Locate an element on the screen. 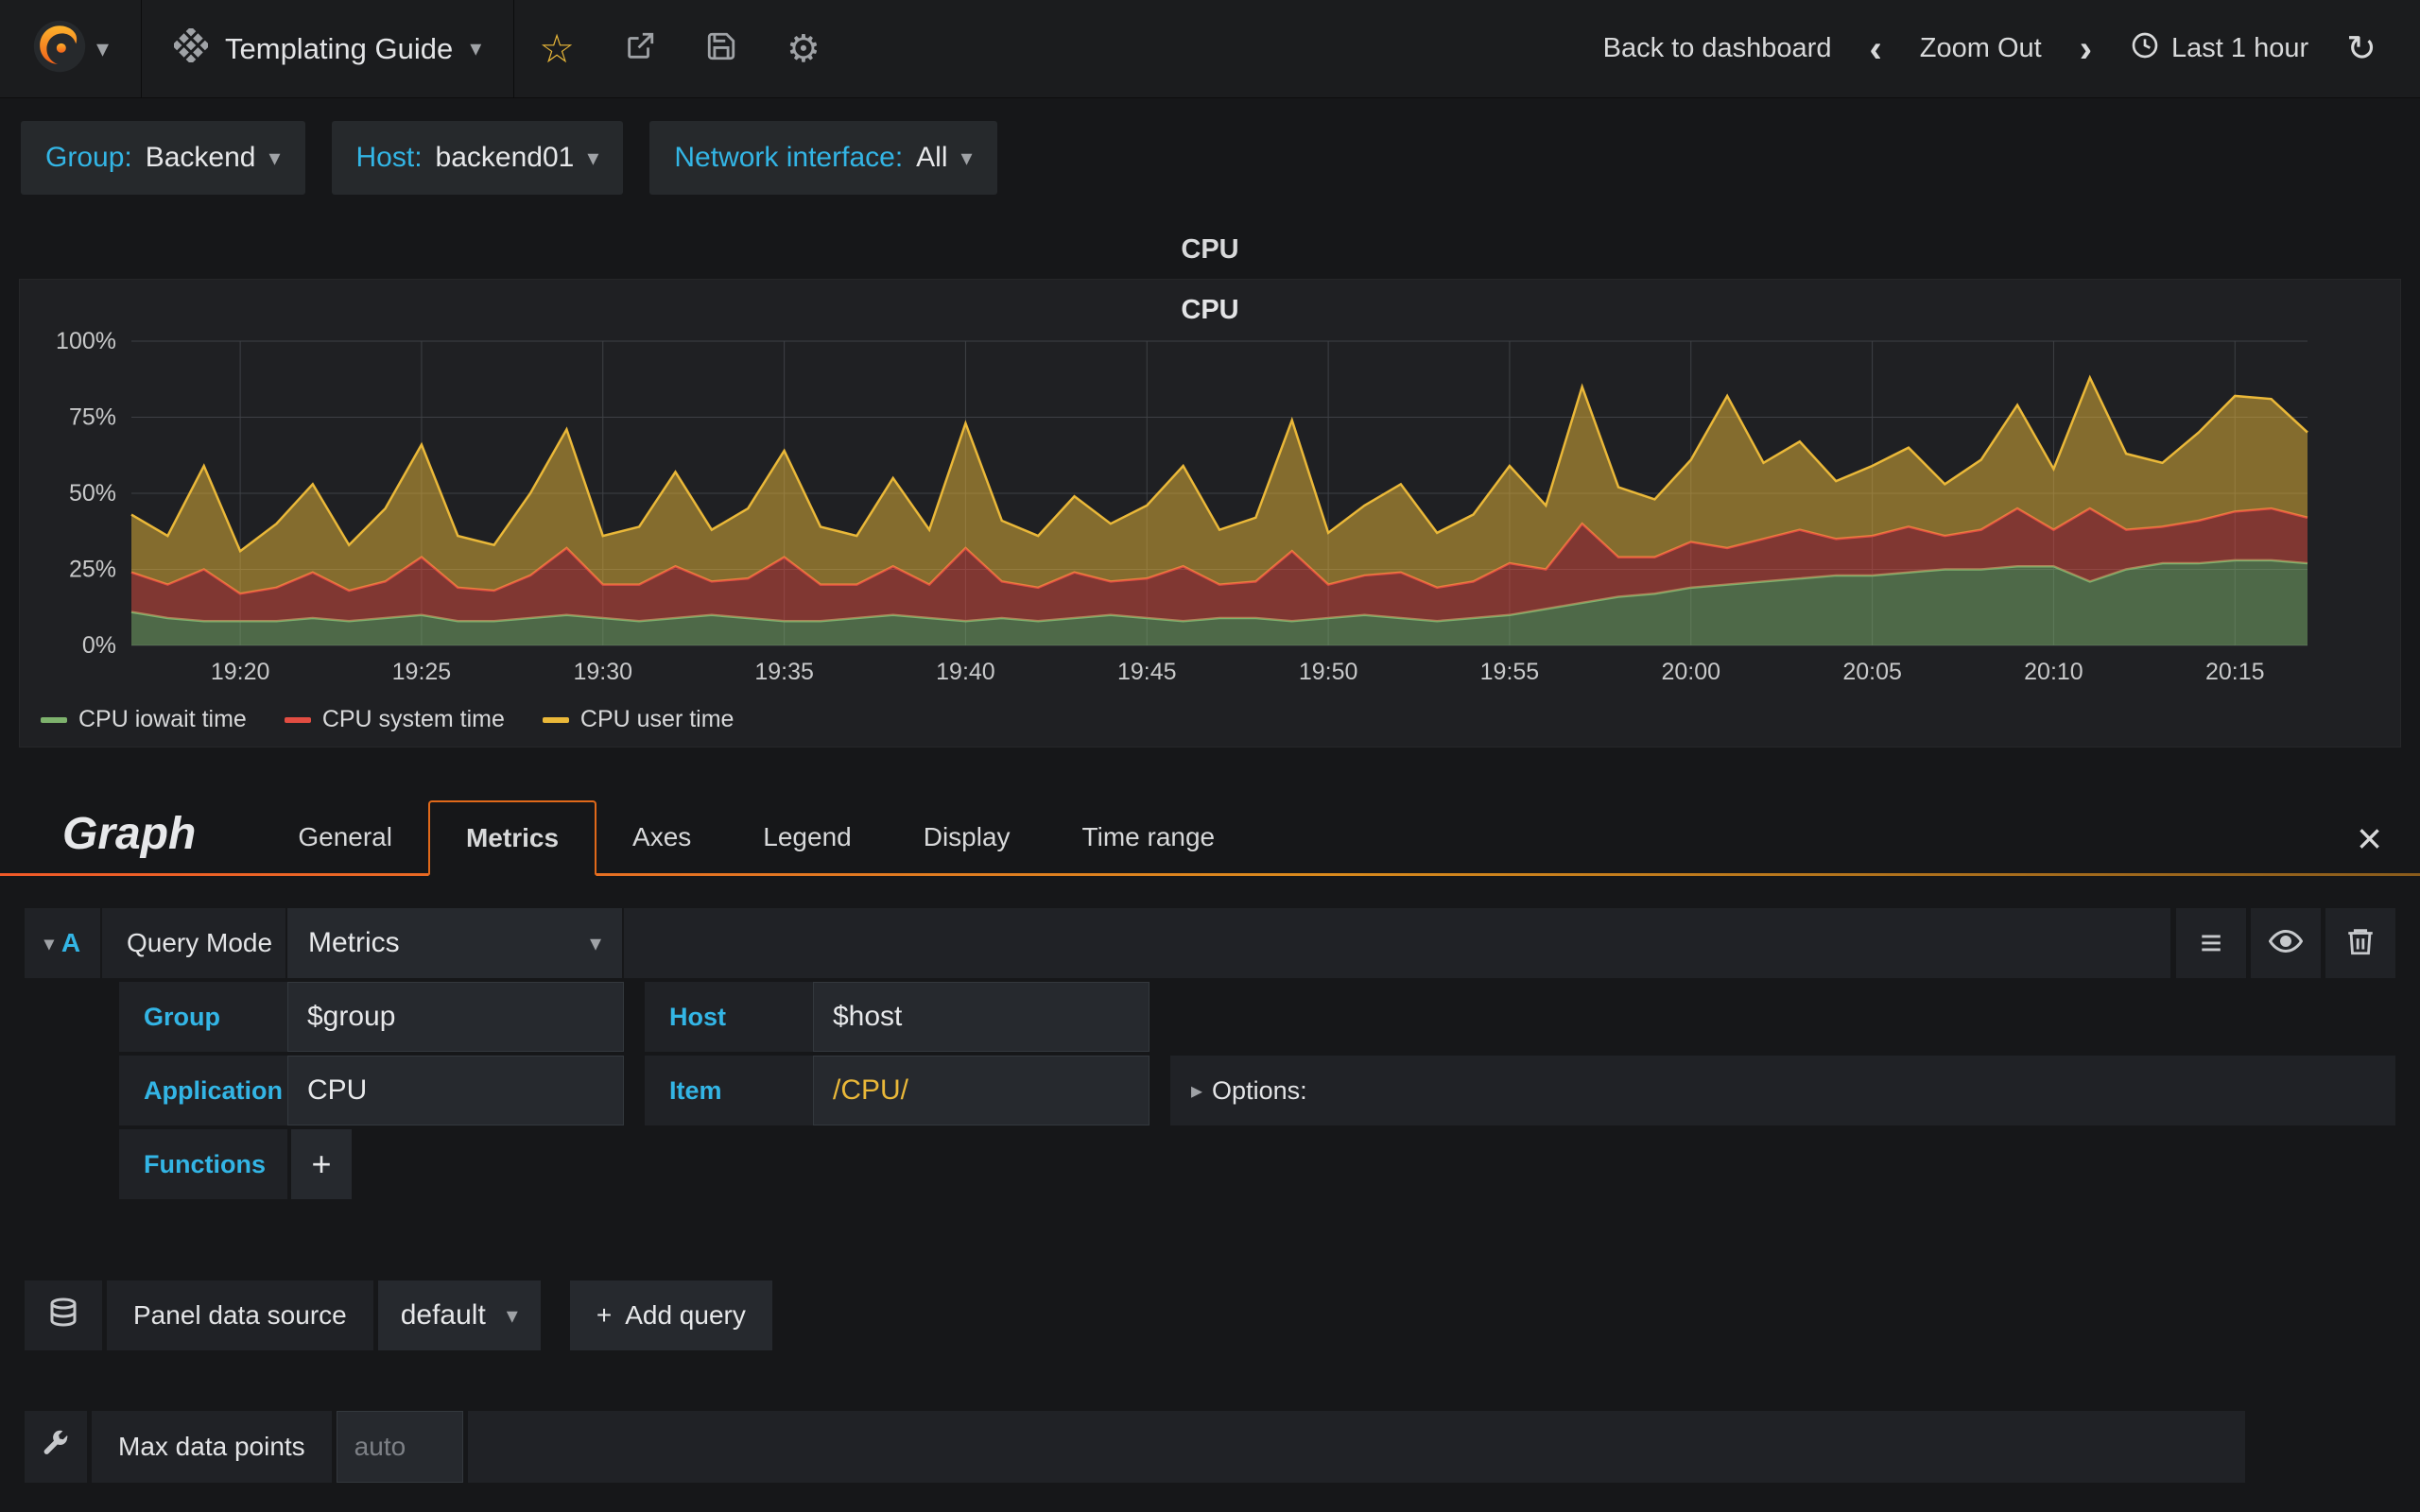 This screenshot has width=2420, height=1512. variable-label: Group: is located at coordinates (88, 157).